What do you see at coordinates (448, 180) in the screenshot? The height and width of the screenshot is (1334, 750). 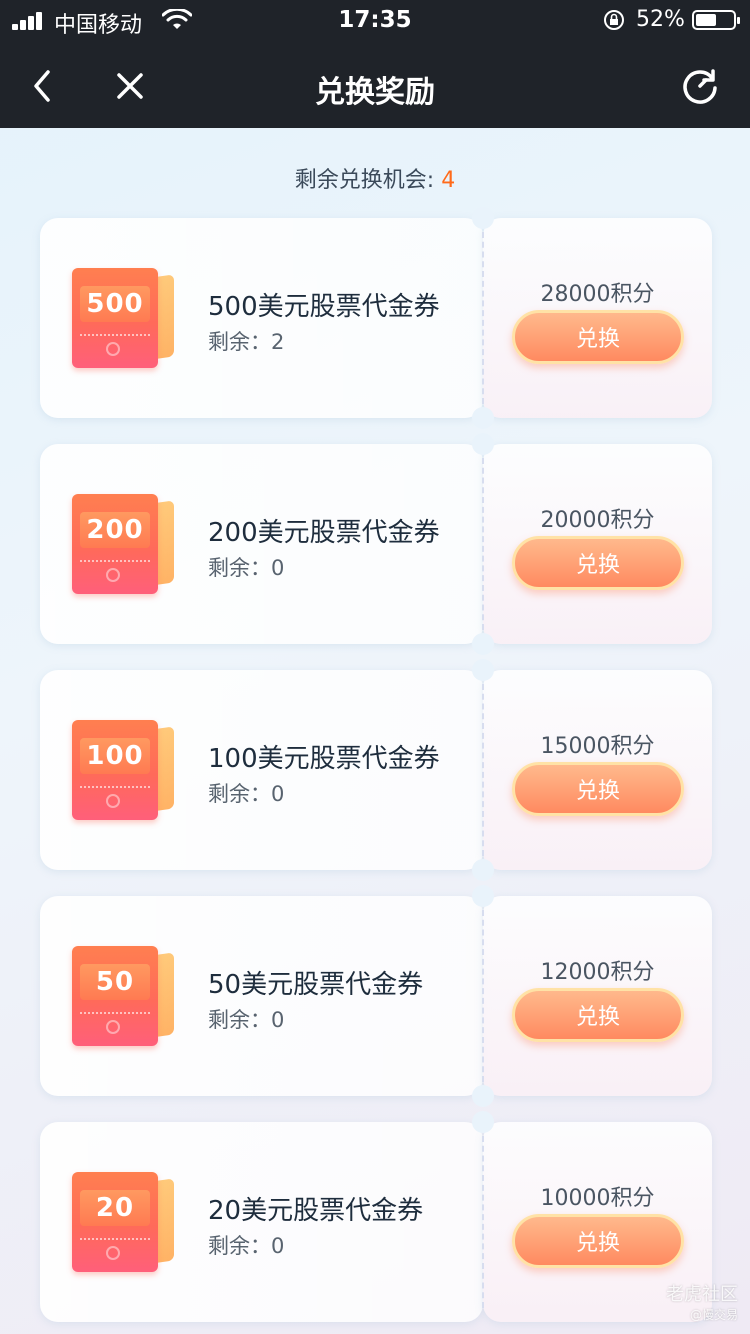 I see `remaining-count: 4` at bounding box center [448, 180].